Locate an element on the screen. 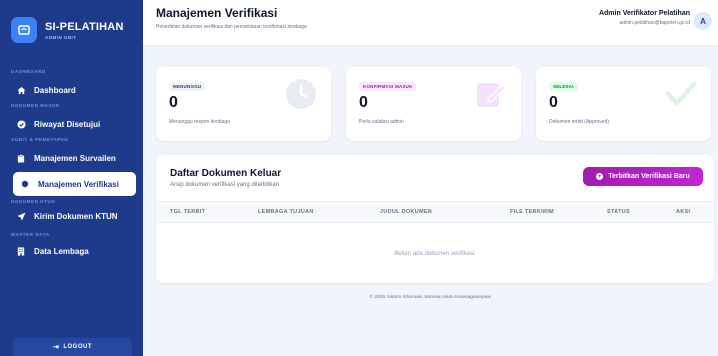 The image size is (718, 356). stat-card-selesai: SELESAI 0 Dokumen terbit (Approved) is located at coordinates (623, 104).